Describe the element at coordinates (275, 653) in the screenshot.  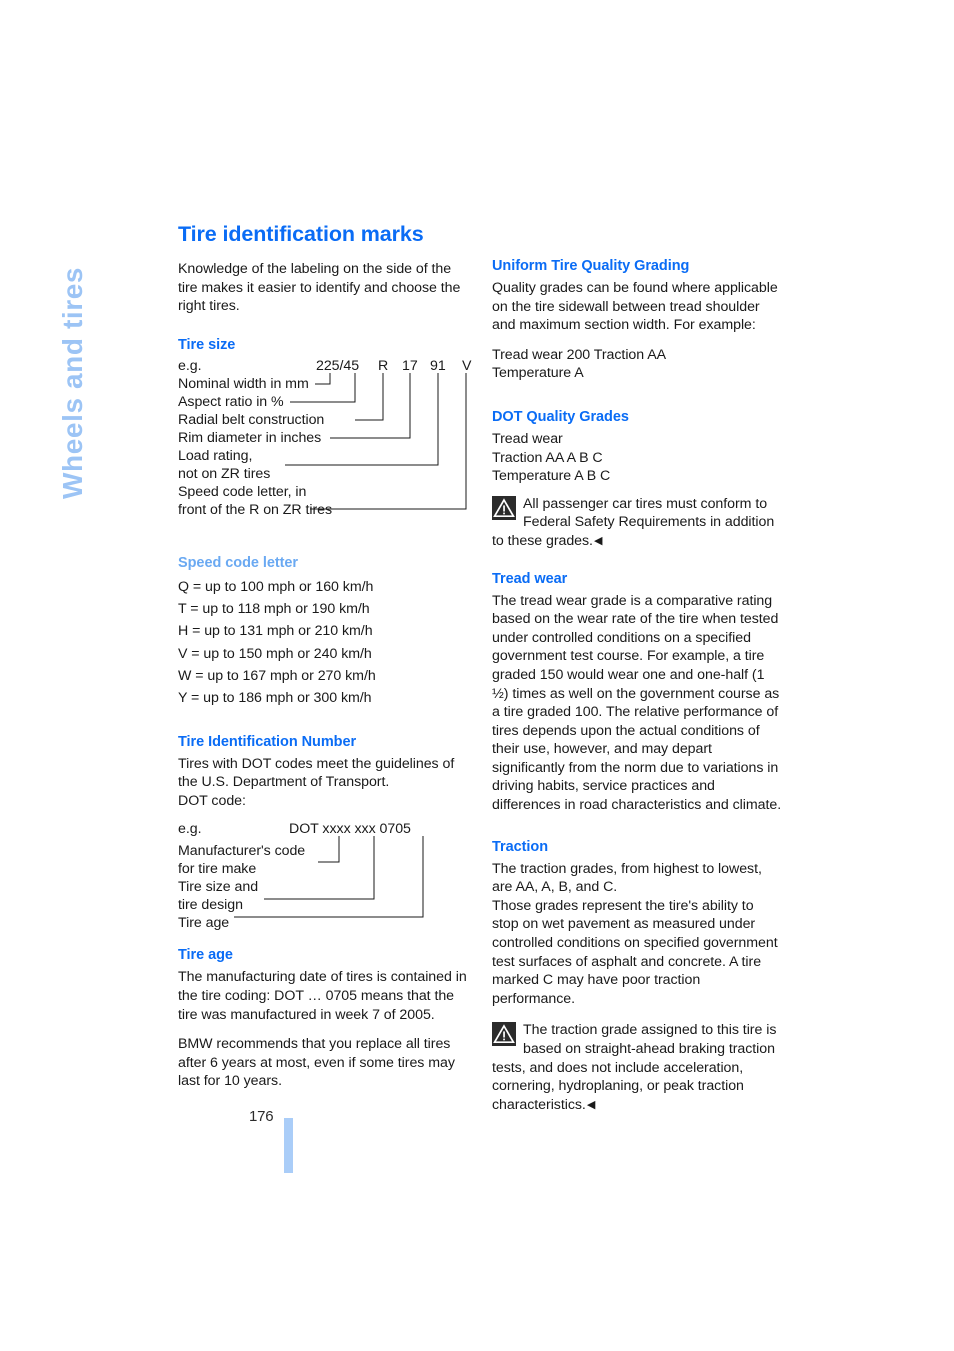
I see `speed-code-item: V = up to 150 mph or 240 km/h` at that location.